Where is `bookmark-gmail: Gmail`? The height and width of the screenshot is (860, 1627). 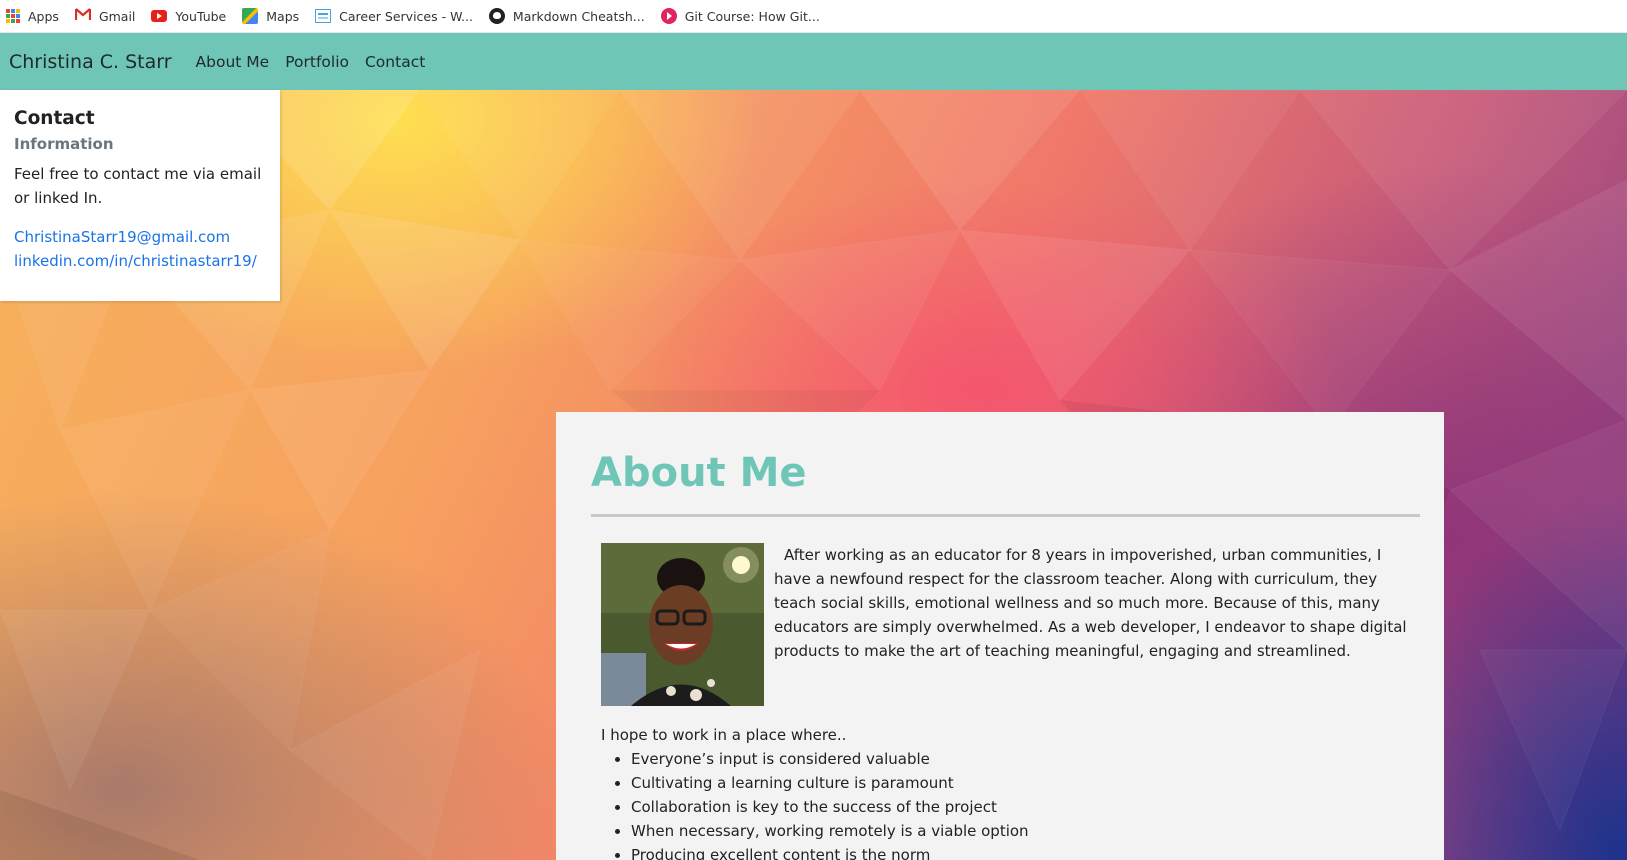 bookmark-gmail: Gmail is located at coordinates (105, 16).